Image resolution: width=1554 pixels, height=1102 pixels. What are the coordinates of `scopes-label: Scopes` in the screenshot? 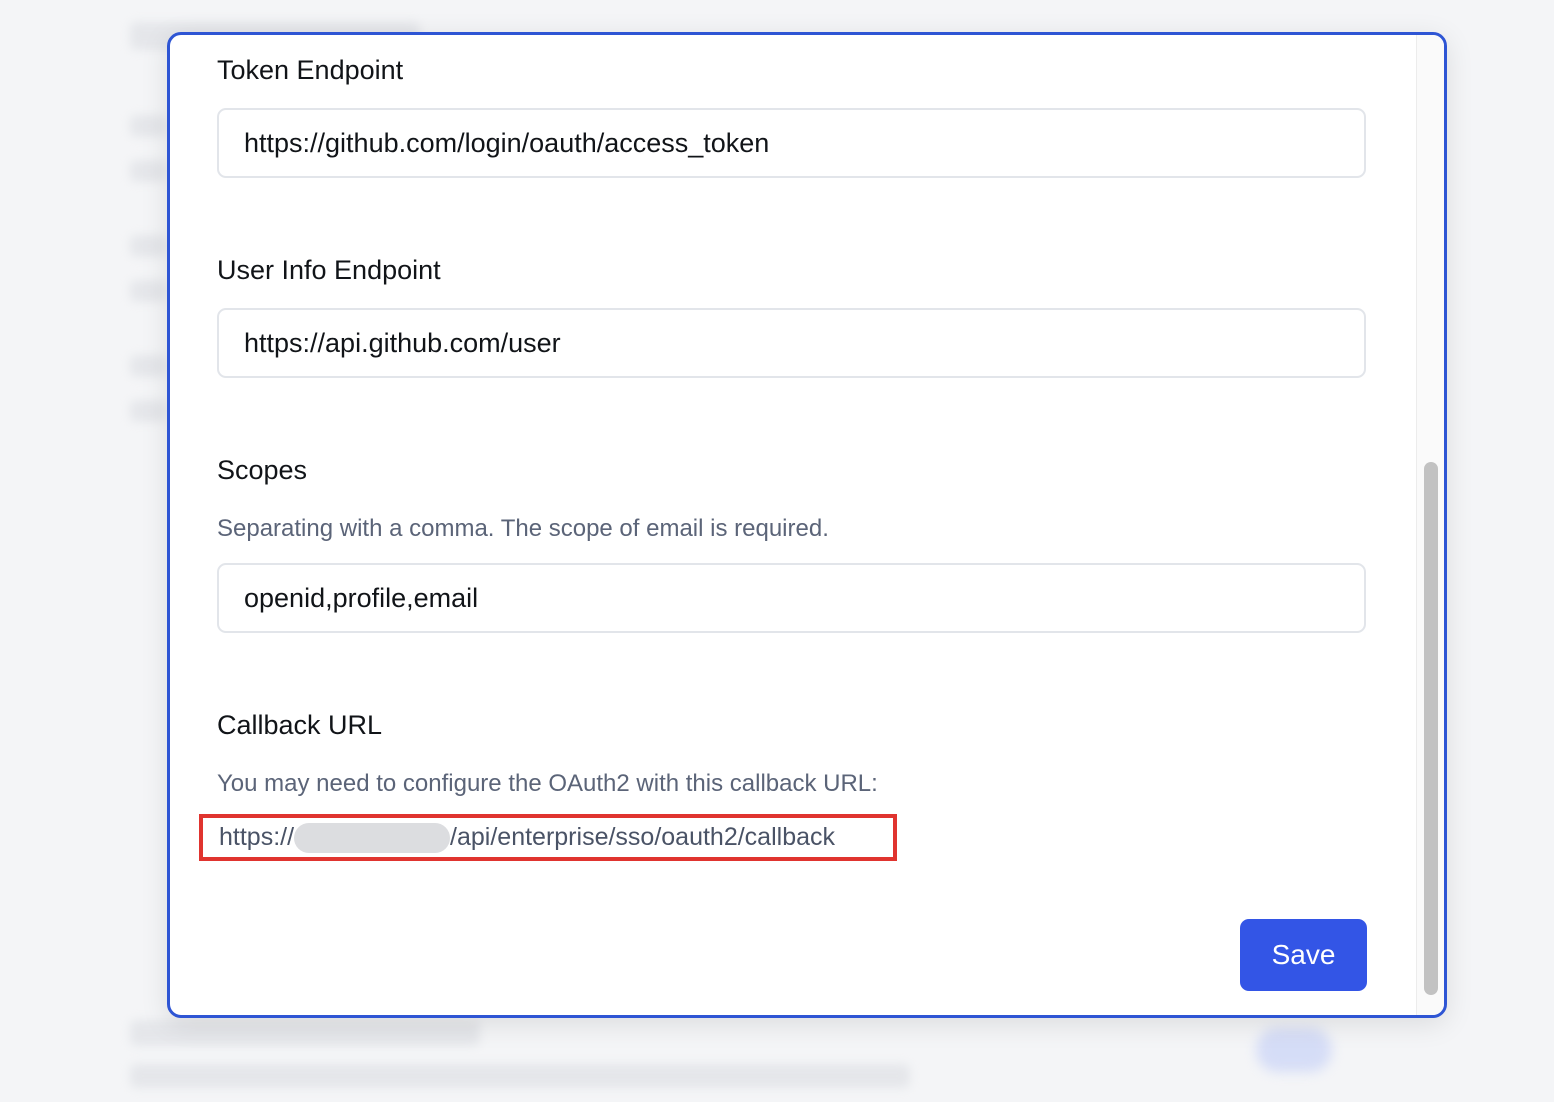 It's located at (262, 470).